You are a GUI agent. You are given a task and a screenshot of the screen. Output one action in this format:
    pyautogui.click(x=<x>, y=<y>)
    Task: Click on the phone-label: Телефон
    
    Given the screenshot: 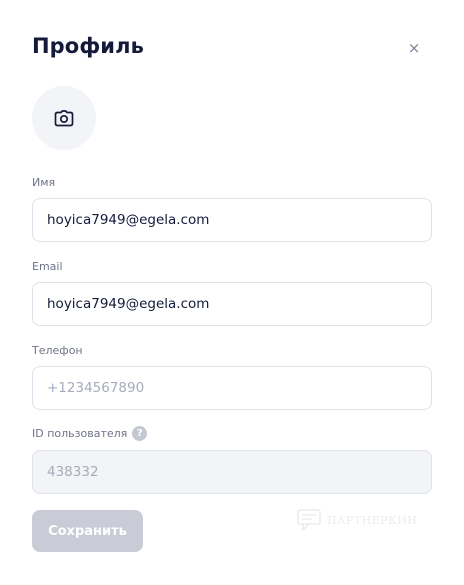 What is the action you would take?
    pyautogui.click(x=57, y=350)
    